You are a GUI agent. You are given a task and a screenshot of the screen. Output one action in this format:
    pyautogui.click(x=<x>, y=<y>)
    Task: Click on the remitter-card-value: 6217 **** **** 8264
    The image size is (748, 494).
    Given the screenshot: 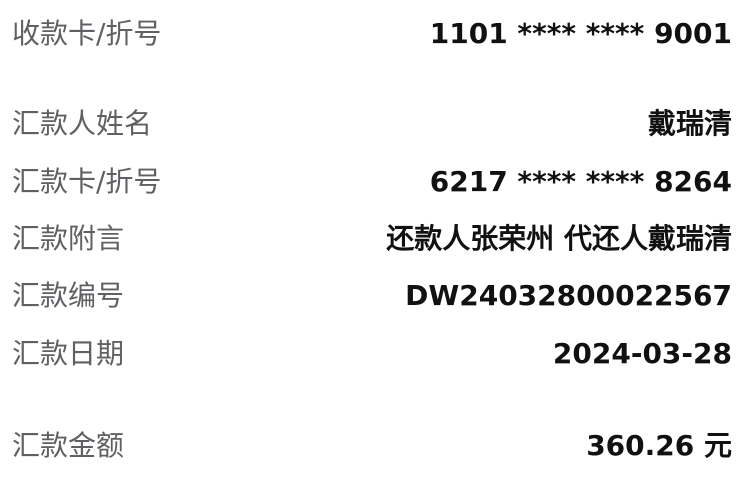 What is the action you would take?
    pyautogui.click(x=580, y=181)
    